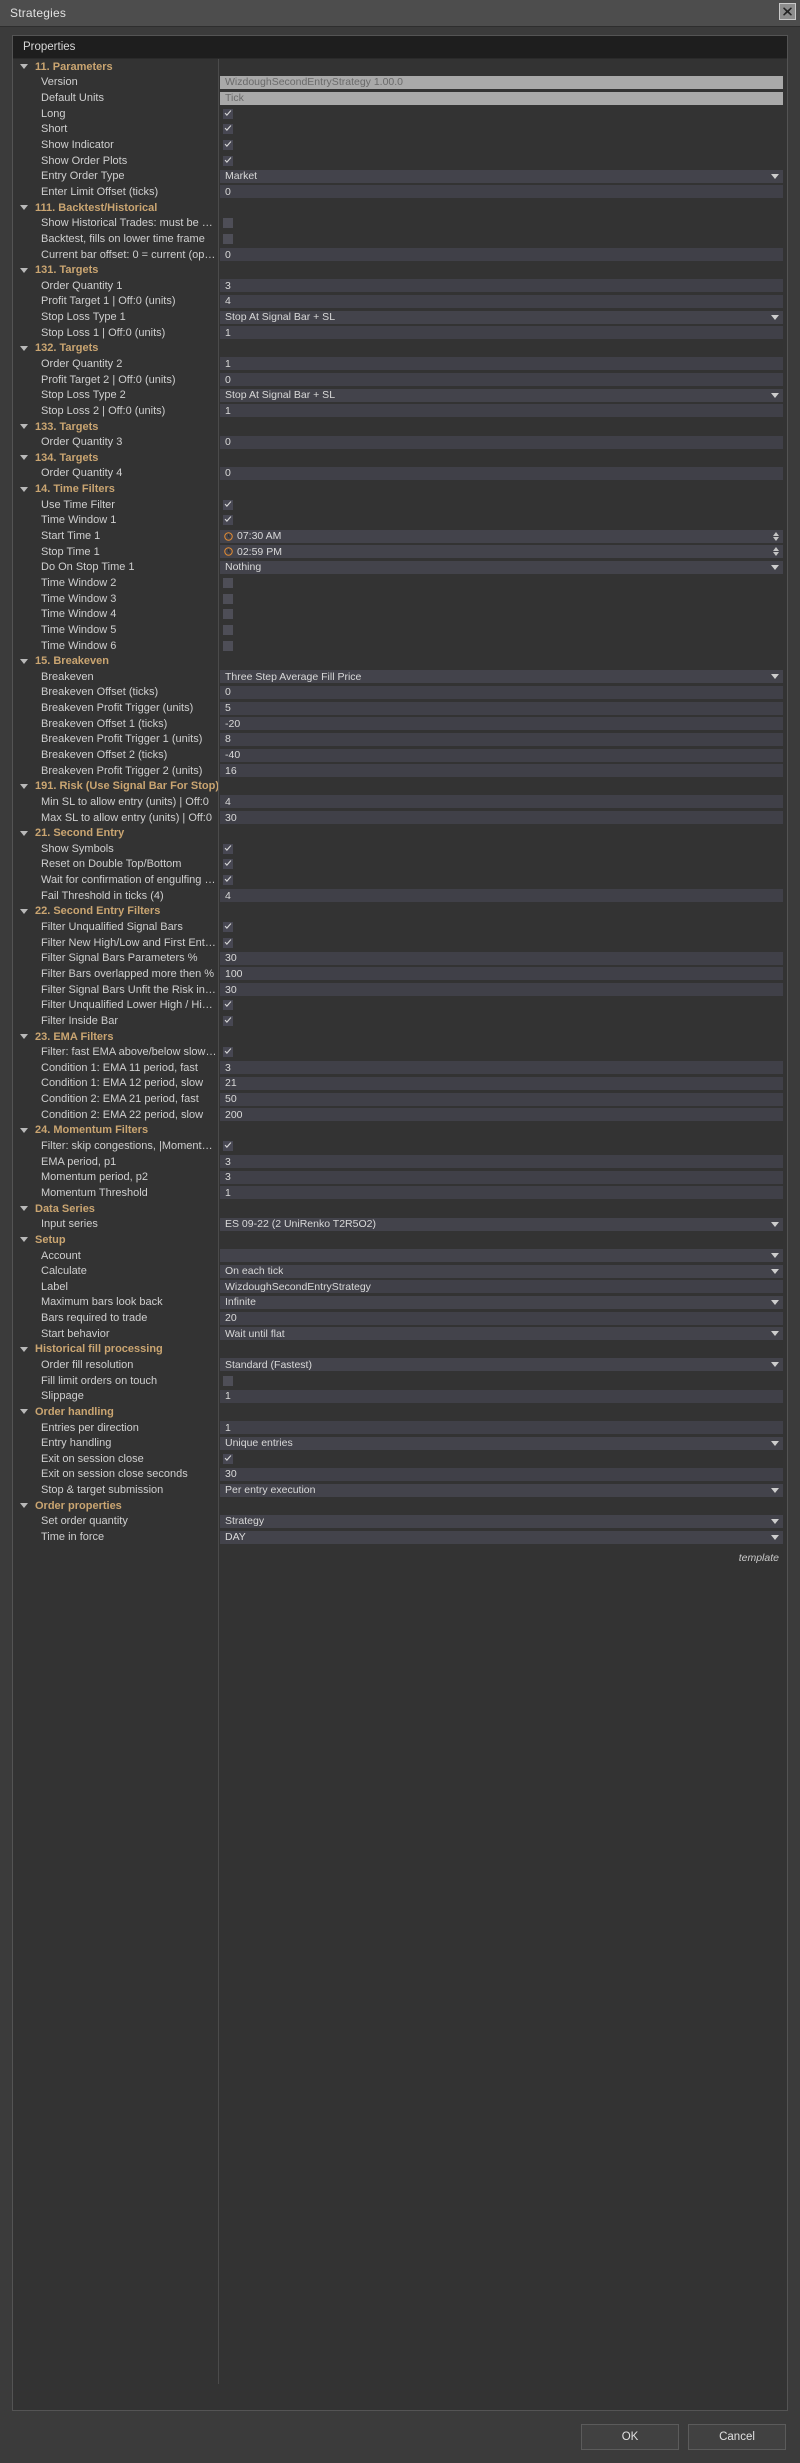 The image size is (800, 2463). Describe the element at coordinates (400, 1209) in the screenshot. I see `section-header-data-series: Data Series` at that location.